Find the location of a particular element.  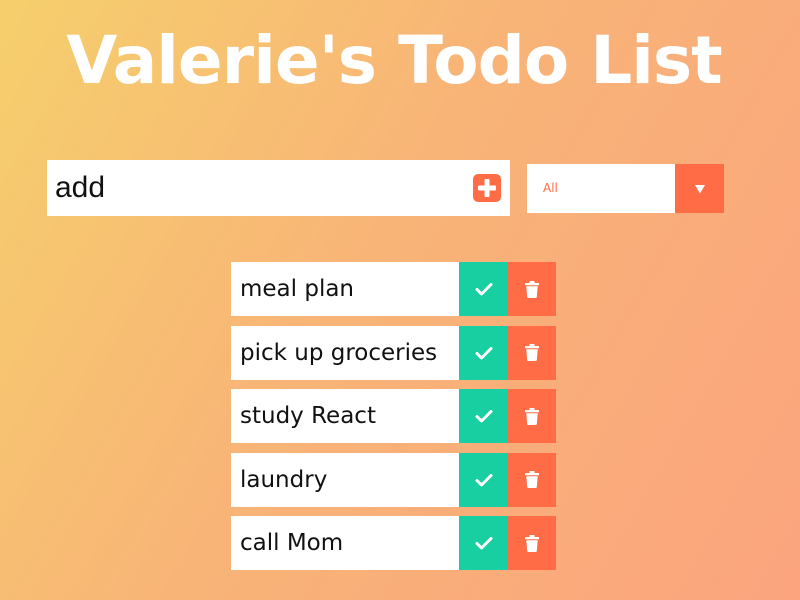

filter-select: All is located at coordinates (625, 188).